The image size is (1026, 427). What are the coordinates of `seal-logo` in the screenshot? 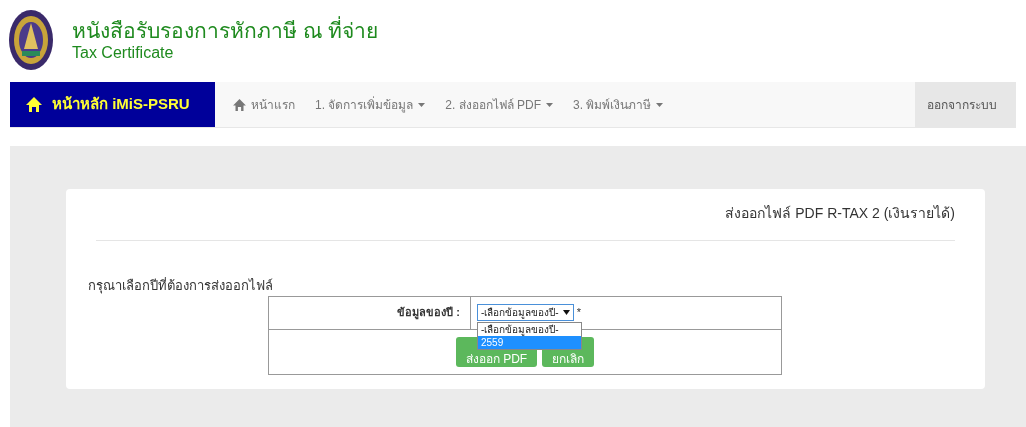 It's located at (31, 40).